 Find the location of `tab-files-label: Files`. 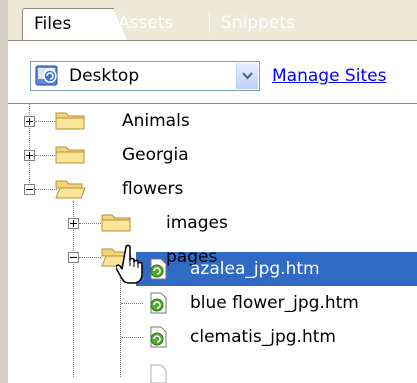

tab-files-label: Files is located at coordinates (53, 24).